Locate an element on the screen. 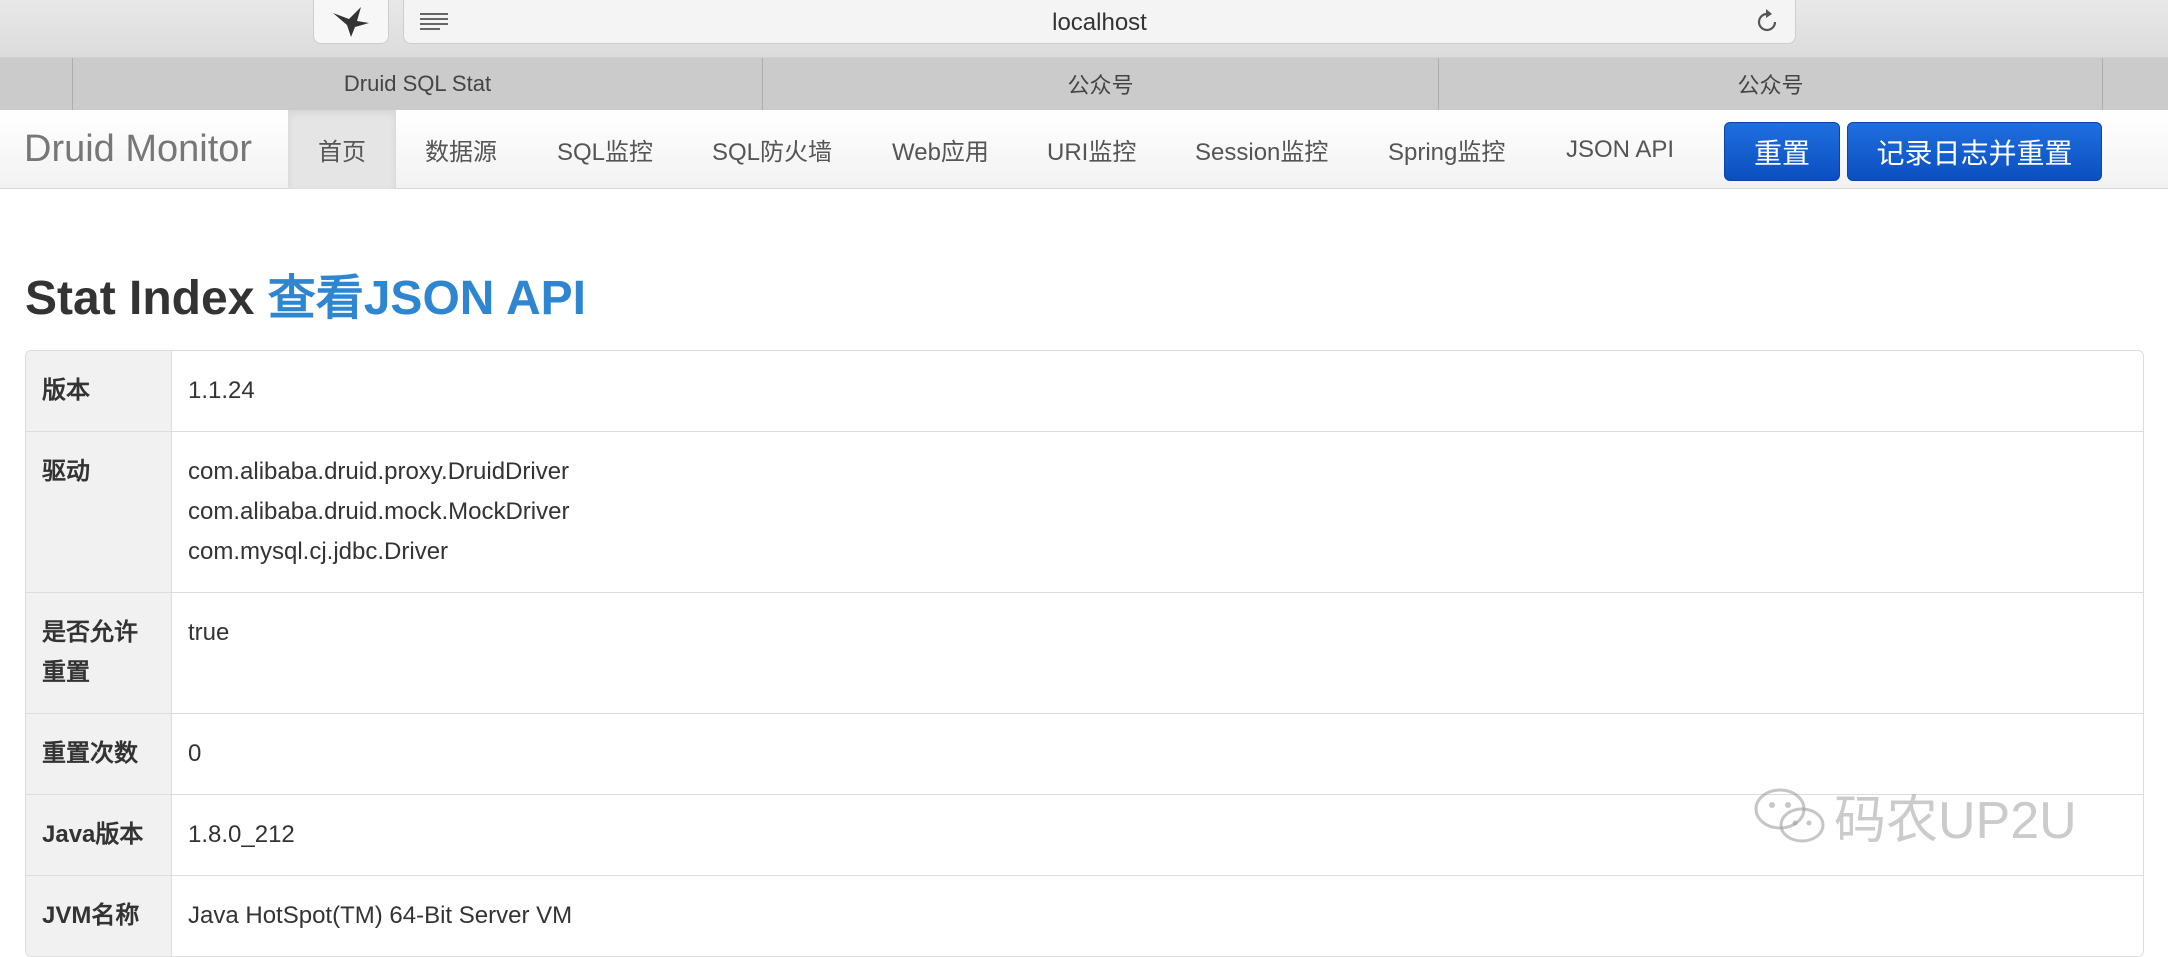 The height and width of the screenshot is (957, 2168). table-row: 是否允许重置 true is located at coordinates (1084, 652).